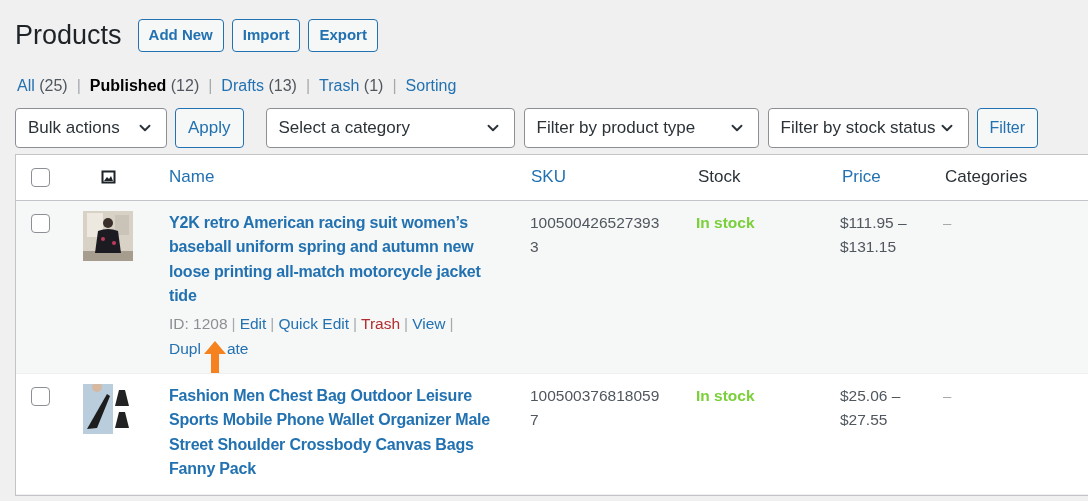 This screenshot has height=501, width=1088. Describe the element at coordinates (351, 85) in the screenshot. I see `status-filter-link: Trash (1)` at that location.